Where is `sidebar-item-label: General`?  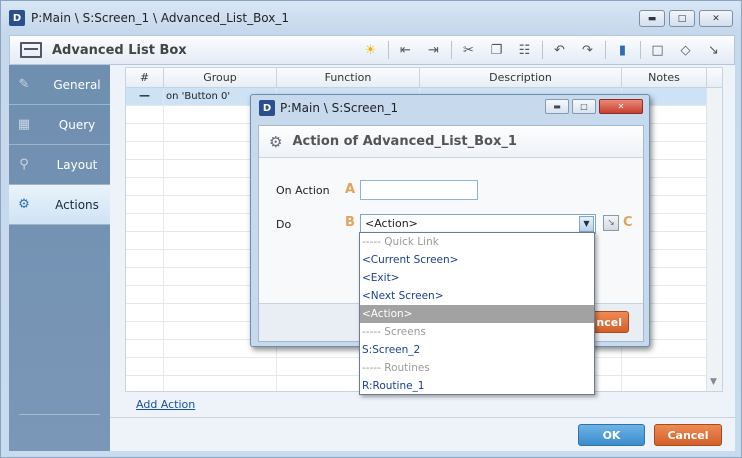 sidebar-item-label: General is located at coordinates (77, 84).